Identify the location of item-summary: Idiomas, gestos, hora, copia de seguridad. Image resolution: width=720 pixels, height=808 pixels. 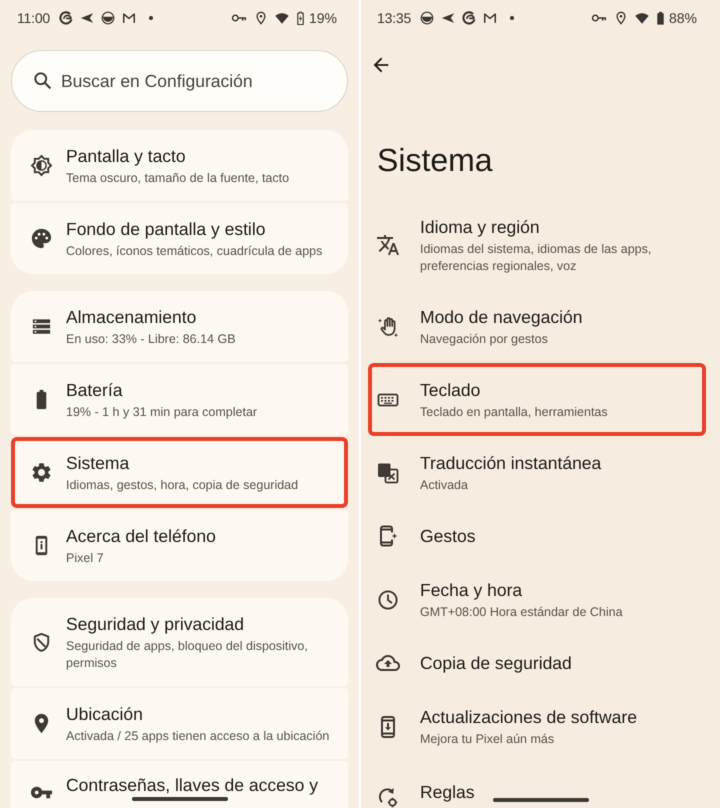
(182, 485).